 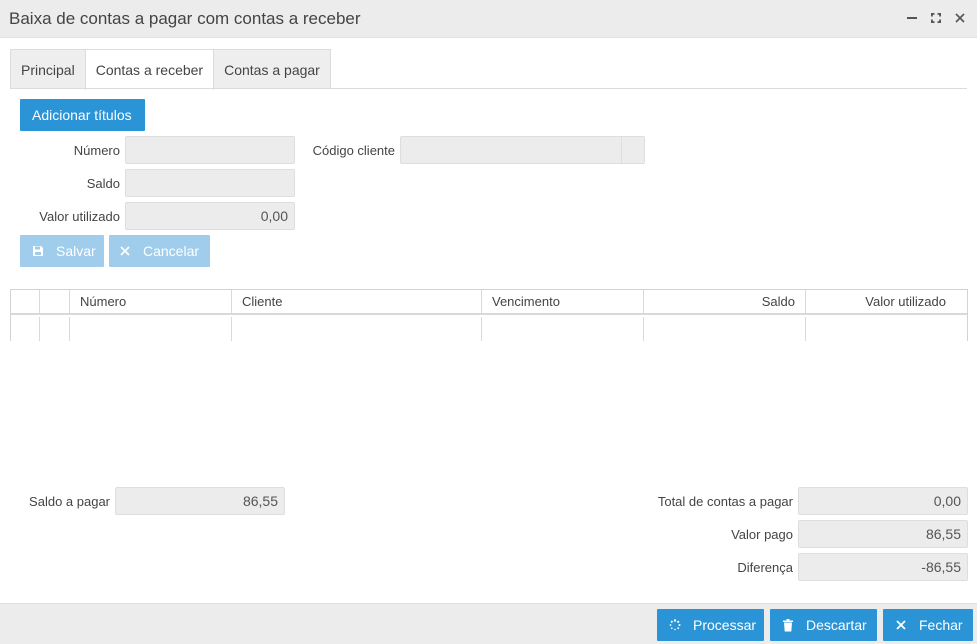 What do you see at coordinates (353, 150) in the screenshot?
I see `codigo-cliente-label: Código cliente` at bounding box center [353, 150].